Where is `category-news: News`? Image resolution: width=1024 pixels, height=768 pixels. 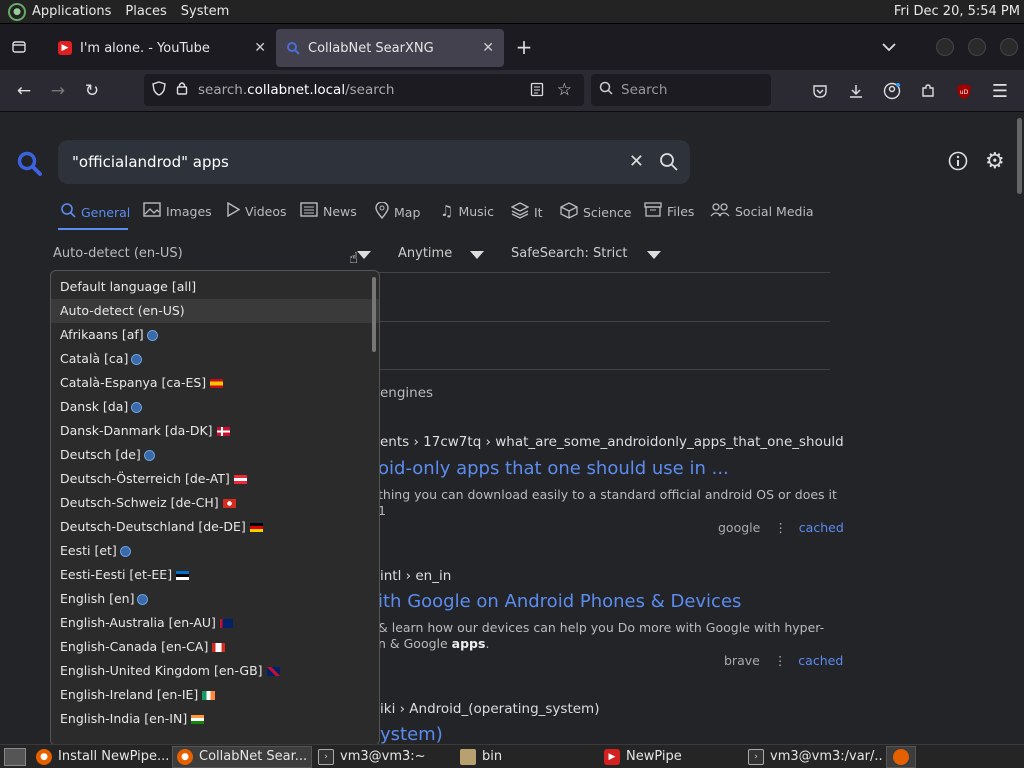
category-news: News is located at coordinates (328, 211).